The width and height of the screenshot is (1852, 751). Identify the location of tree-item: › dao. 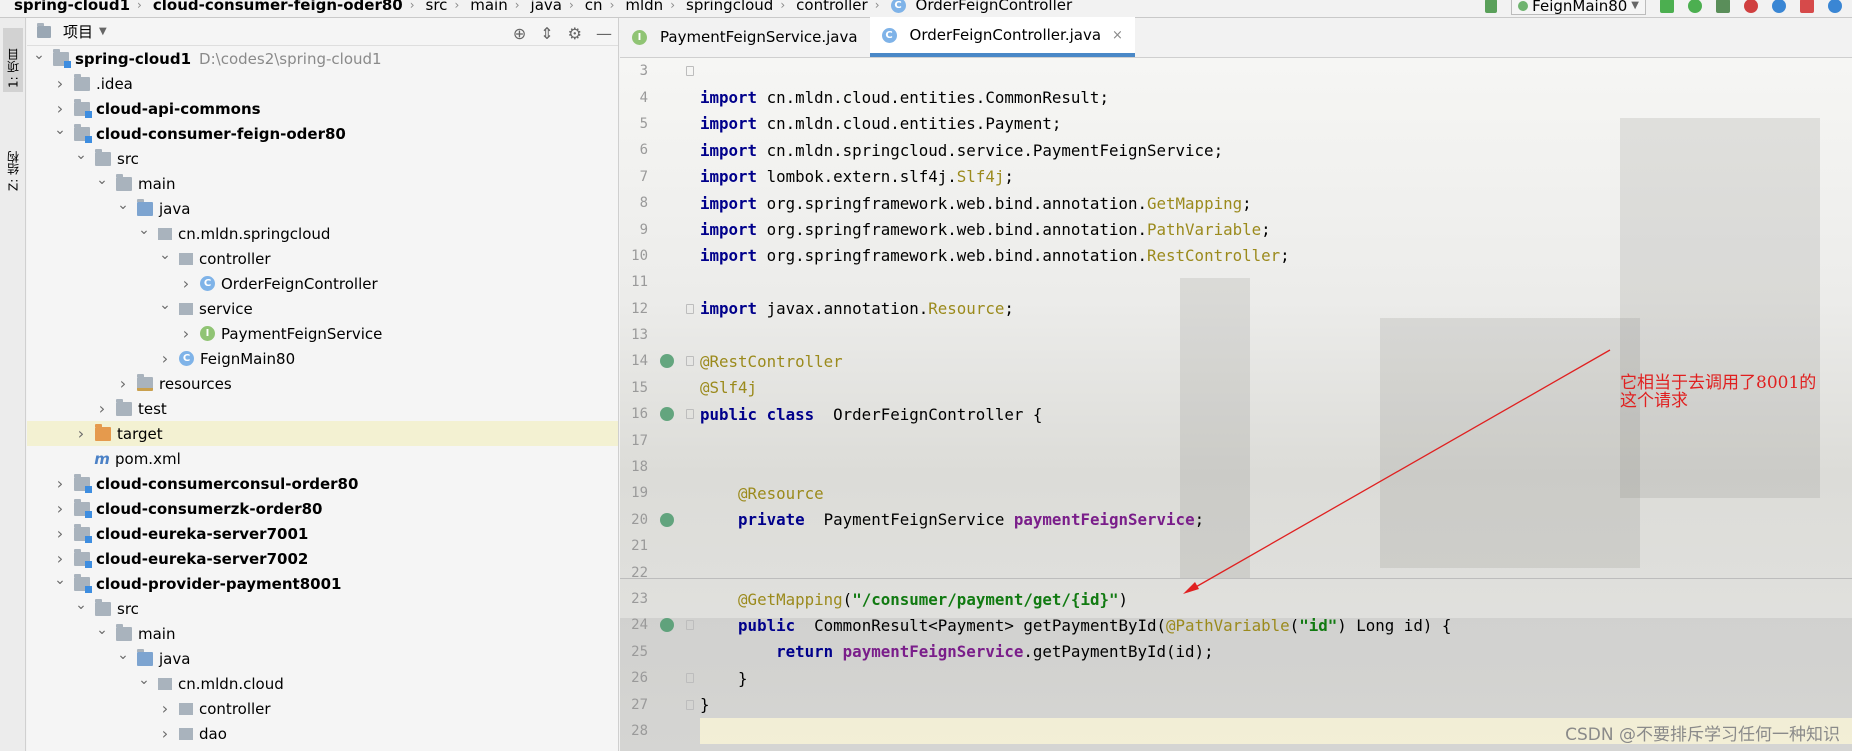
(322, 733).